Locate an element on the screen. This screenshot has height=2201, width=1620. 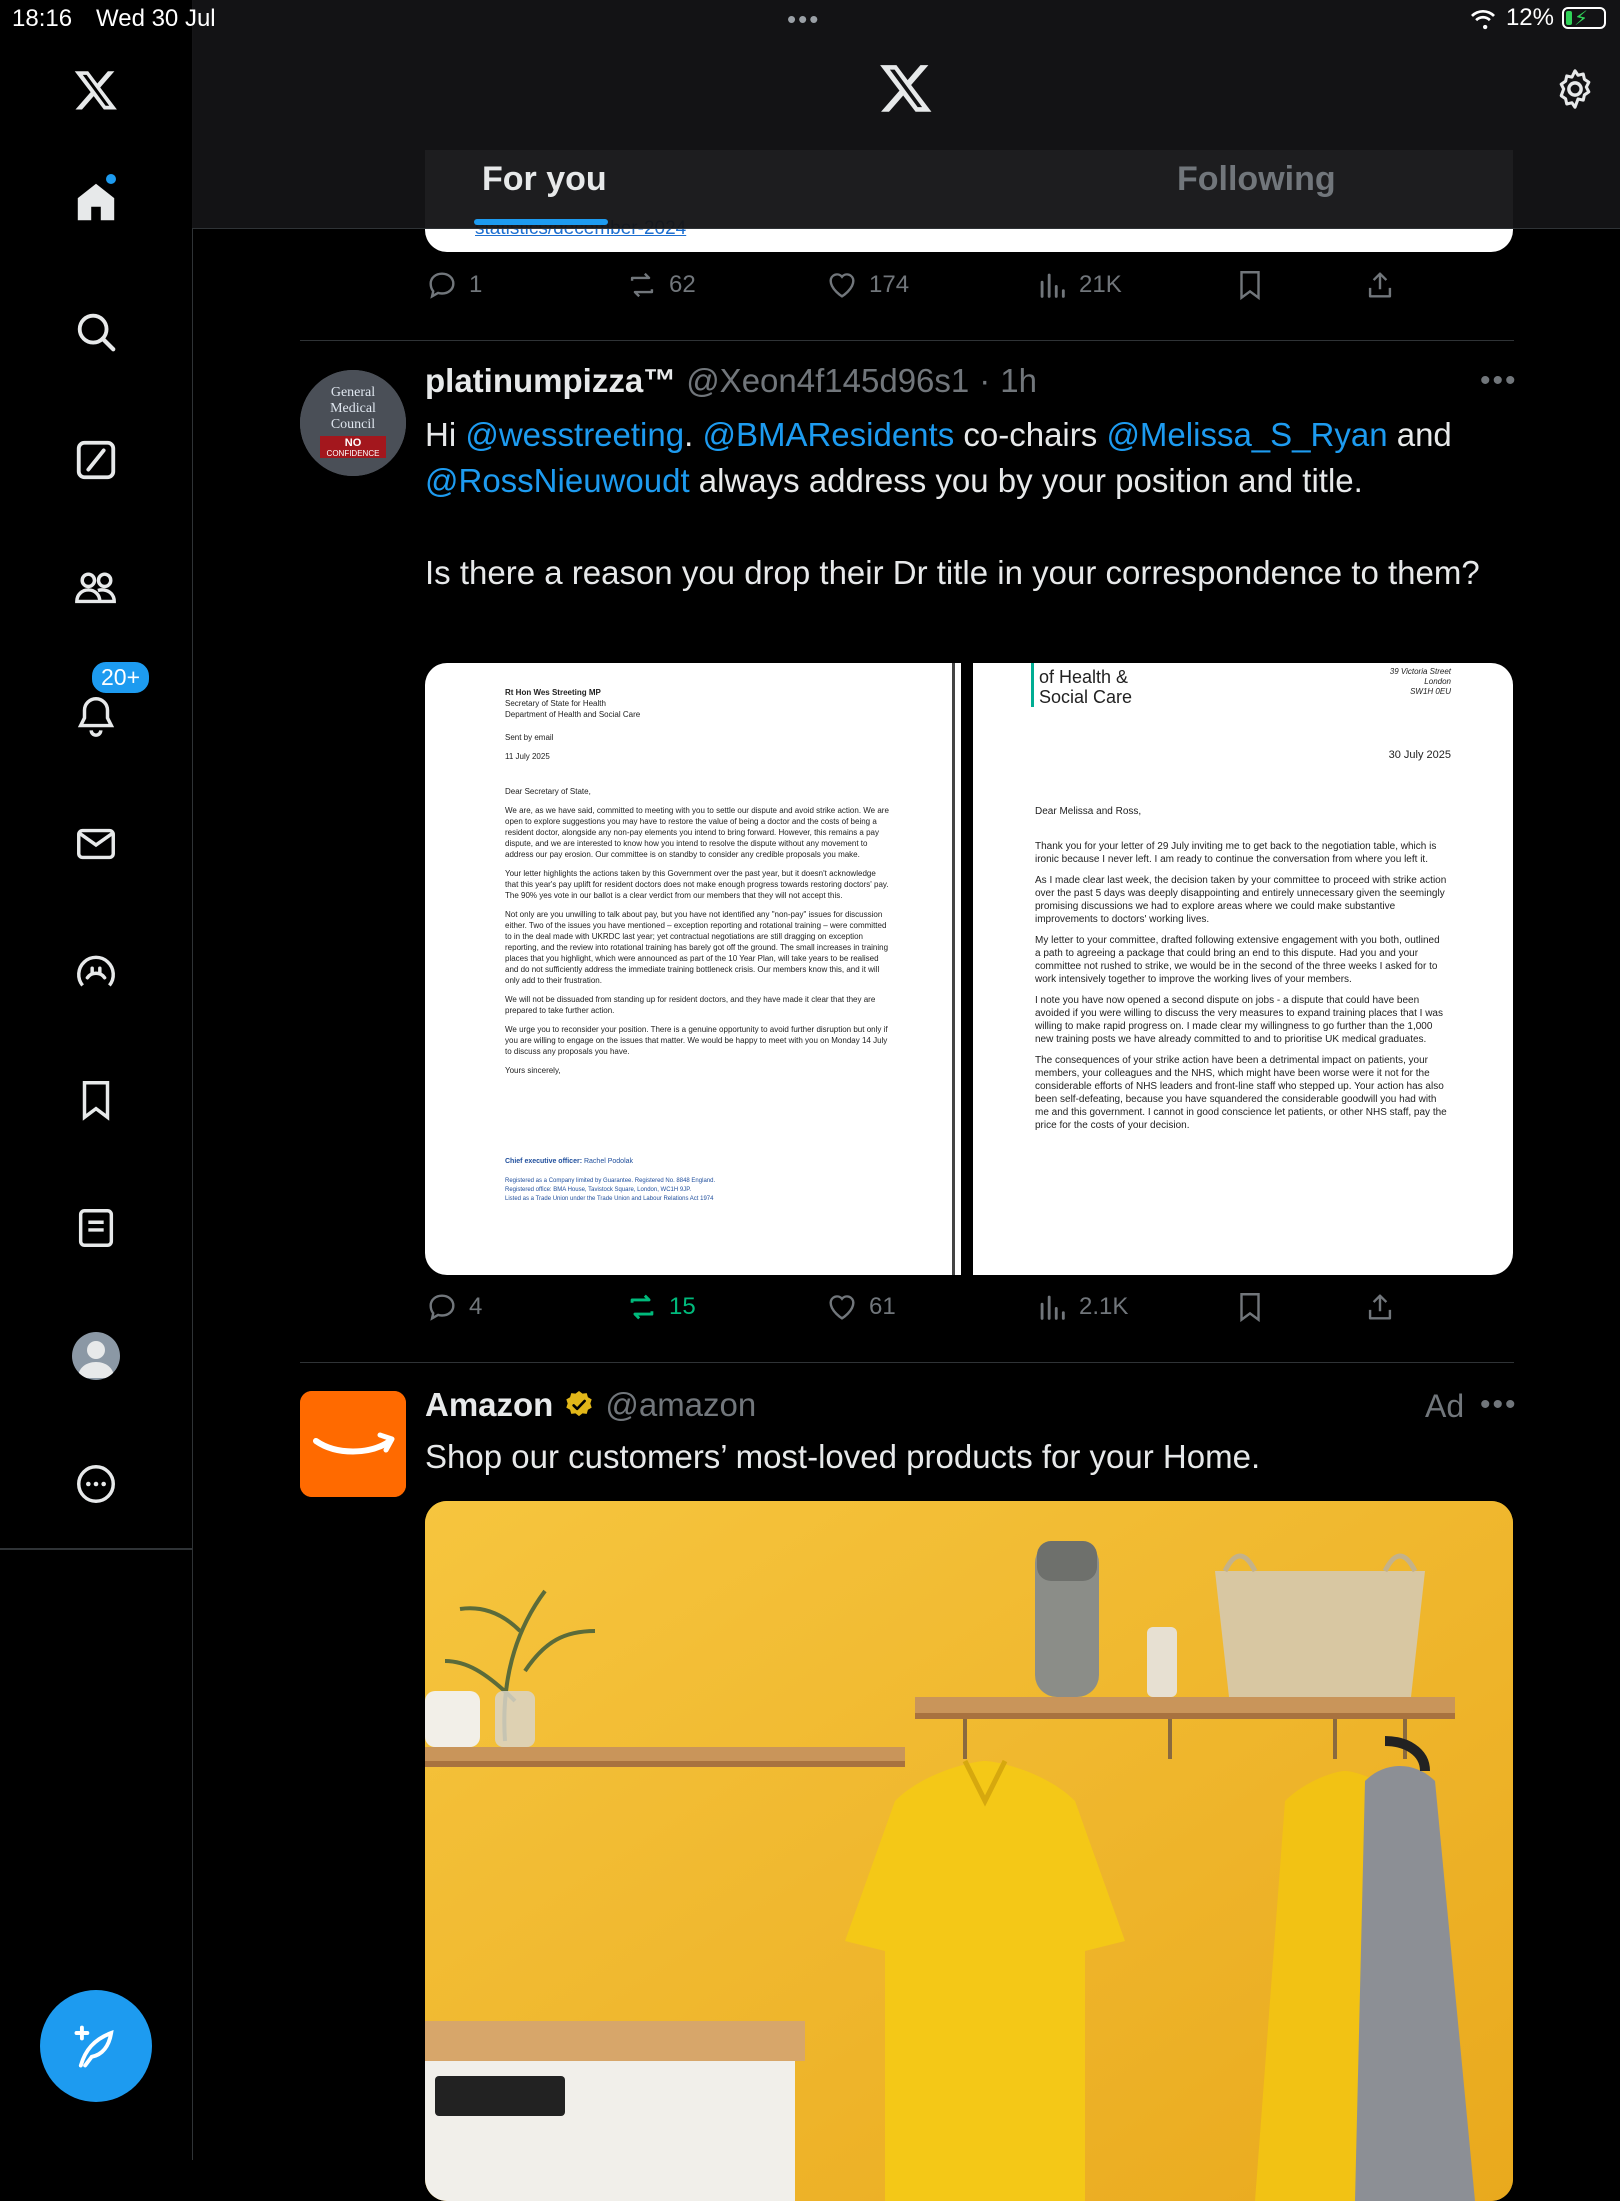
sidebar-item-notifications: 20+ is located at coordinates (104, 708).